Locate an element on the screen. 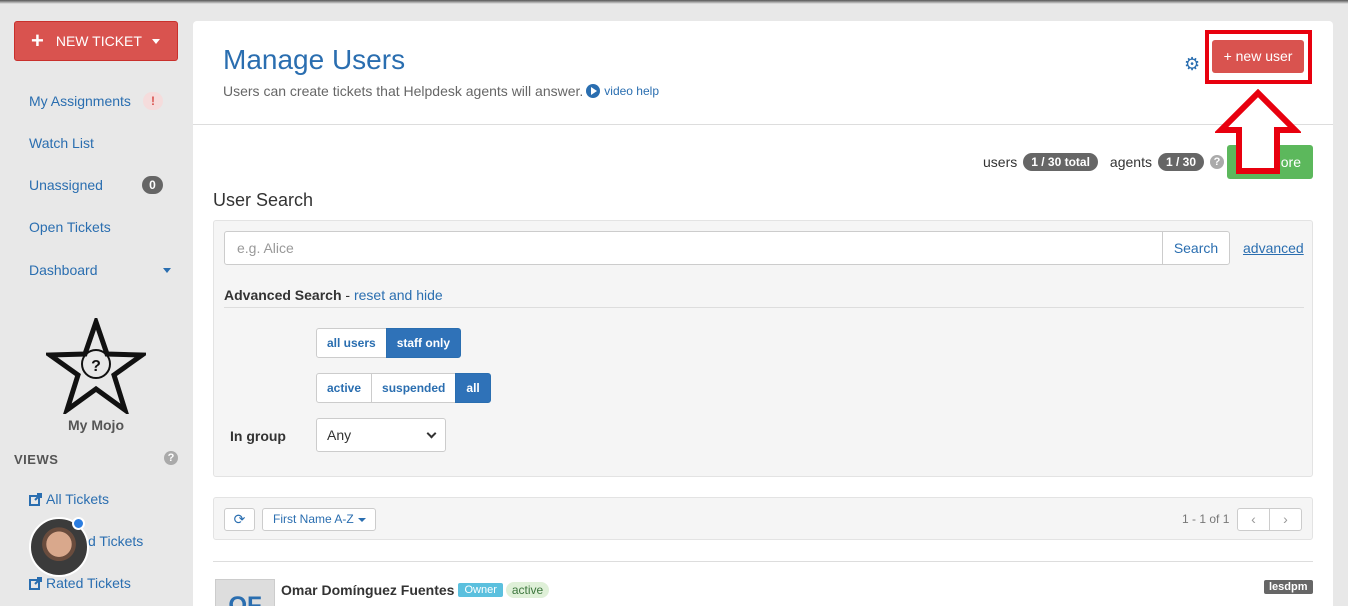 This screenshot has width=1348, height=606. group-select-value: Any is located at coordinates (339, 435).